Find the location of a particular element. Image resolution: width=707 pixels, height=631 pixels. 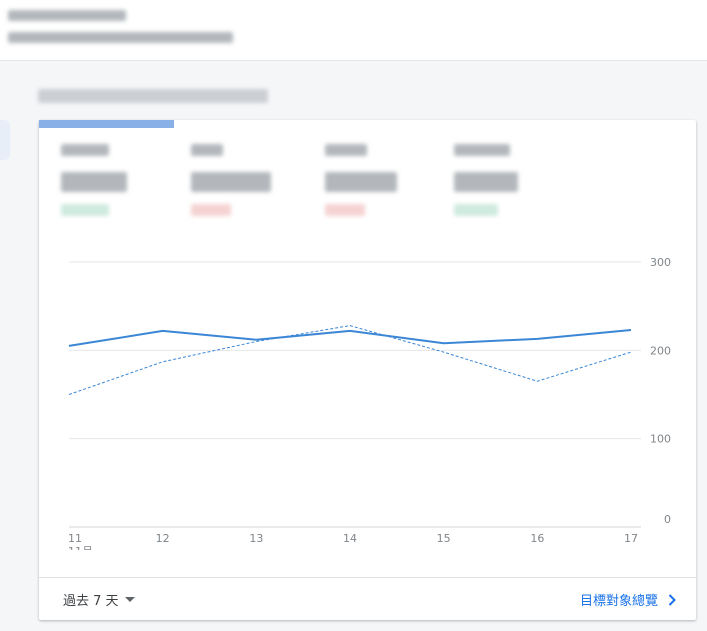

y-tick-label-100: 100 is located at coordinates (660, 439).